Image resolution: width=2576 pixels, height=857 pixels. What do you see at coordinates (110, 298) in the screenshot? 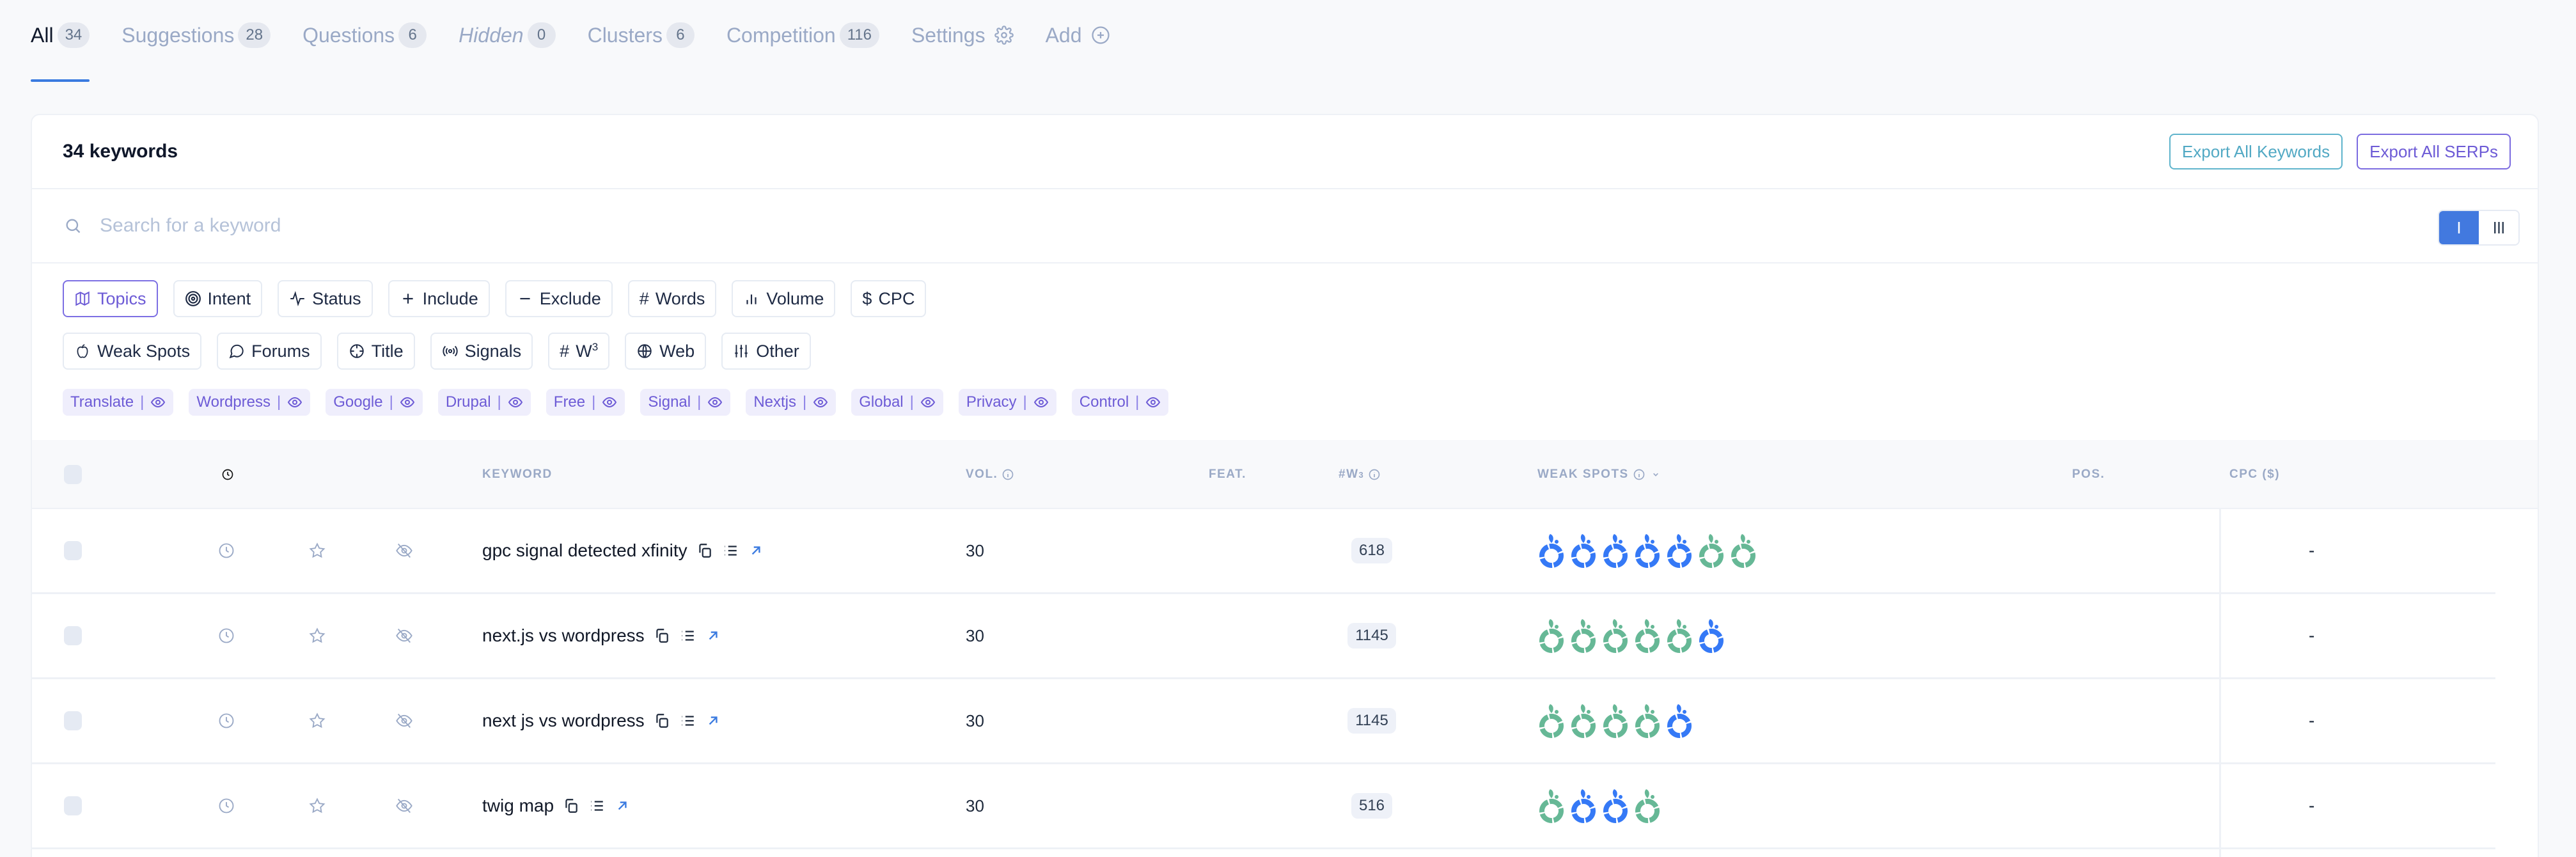
I see `filter-topics-button: Topics` at bounding box center [110, 298].